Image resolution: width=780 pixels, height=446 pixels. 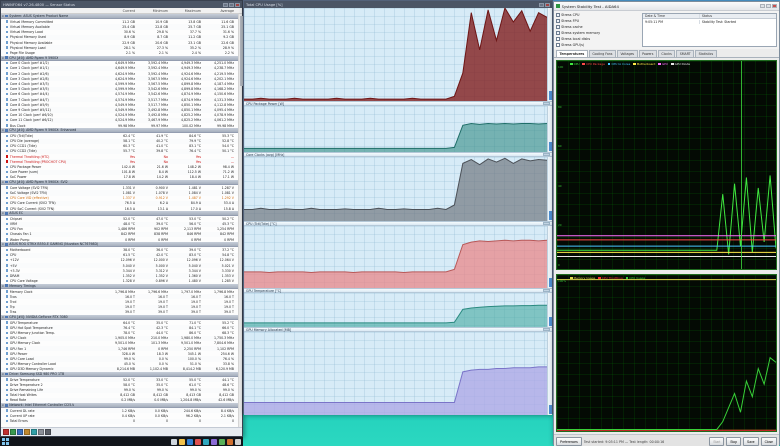 I want to click on sensor-row: GPU Power 328.4 W 18.3 W 345.1 W 254.6 W, so click(x=121, y=353).